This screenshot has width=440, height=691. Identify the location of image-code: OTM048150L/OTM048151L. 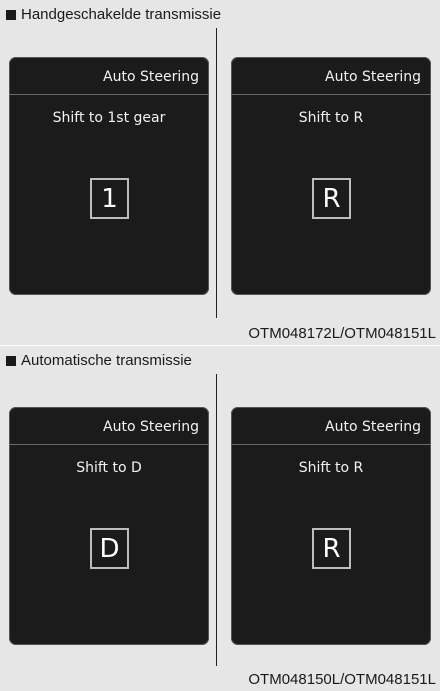
(342, 679).